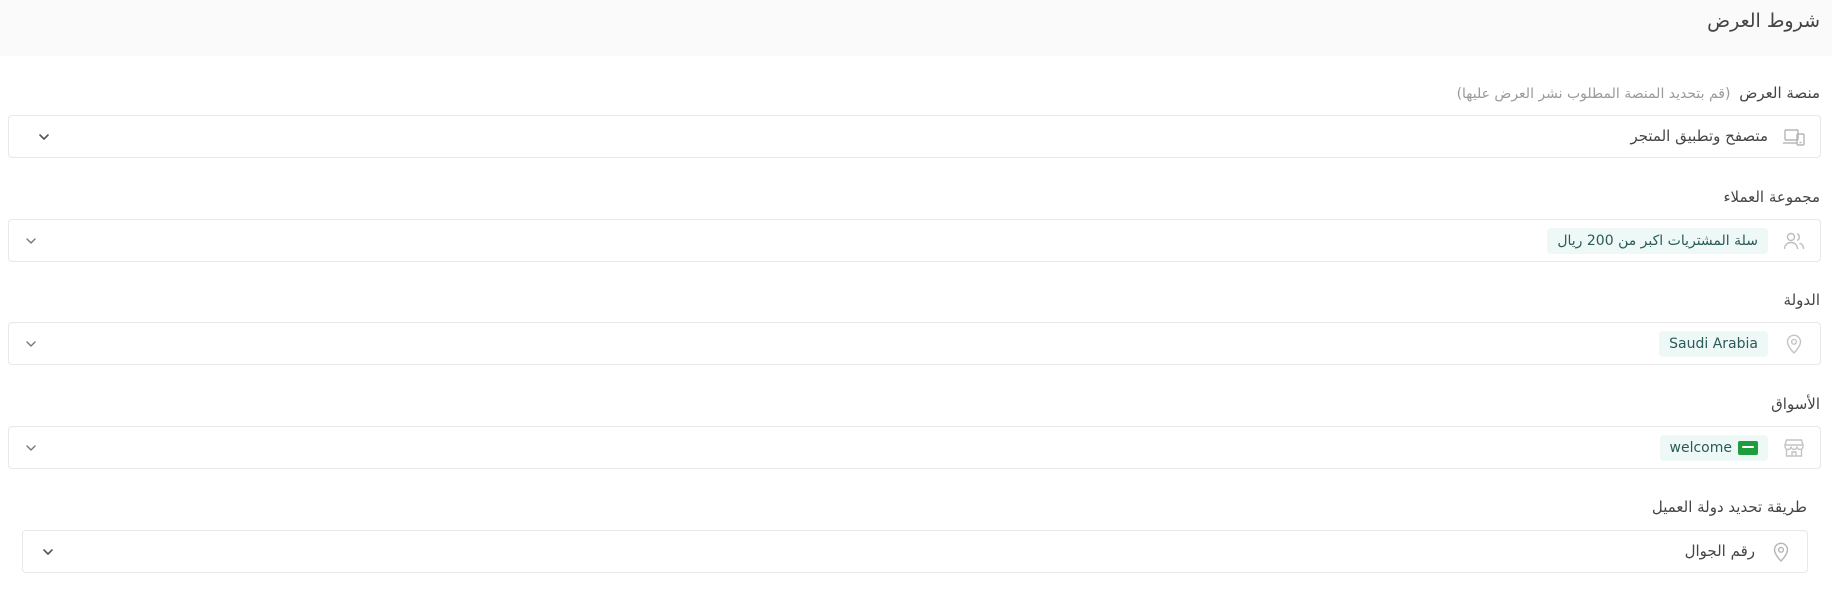 Image resolution: width=1832 pixels, height=592 pixels. Describe the element at coordinates (1771, 197) in the screenshot. I see `customer-group-label: مجموعة العملاء` at that location.